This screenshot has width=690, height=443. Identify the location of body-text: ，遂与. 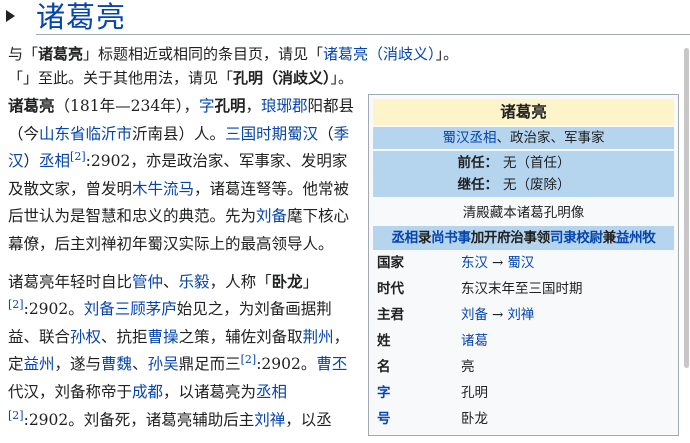
(78, 364).